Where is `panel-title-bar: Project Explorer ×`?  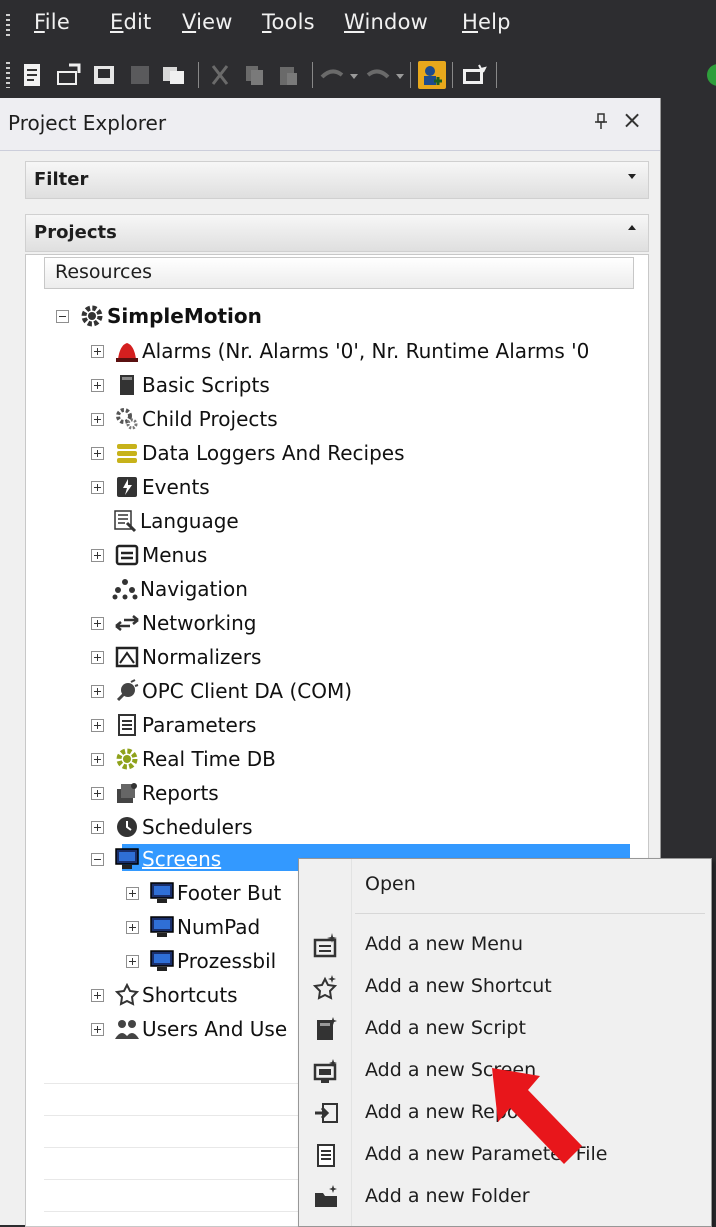 panel-title-bar: Project Explorer × is located at coordinates (330, 124).